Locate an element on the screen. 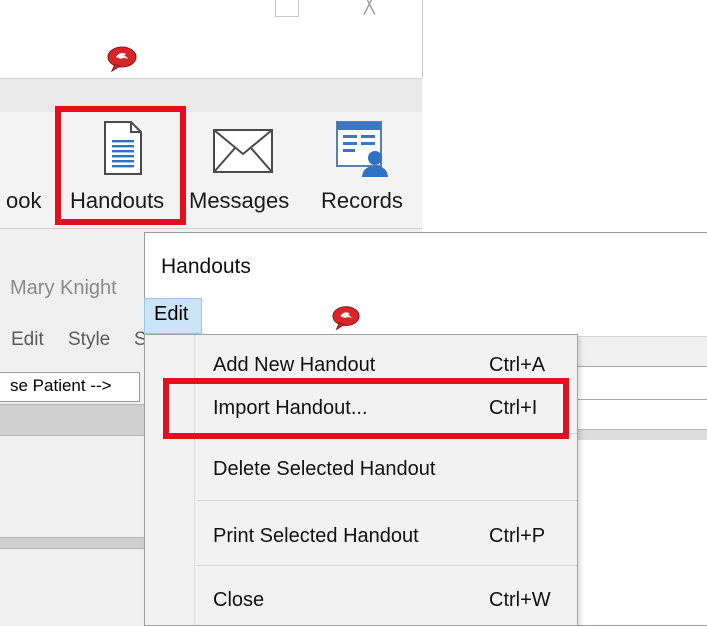  menu-item-close: Close Ctrl+W is located at coordinates (361, 596).